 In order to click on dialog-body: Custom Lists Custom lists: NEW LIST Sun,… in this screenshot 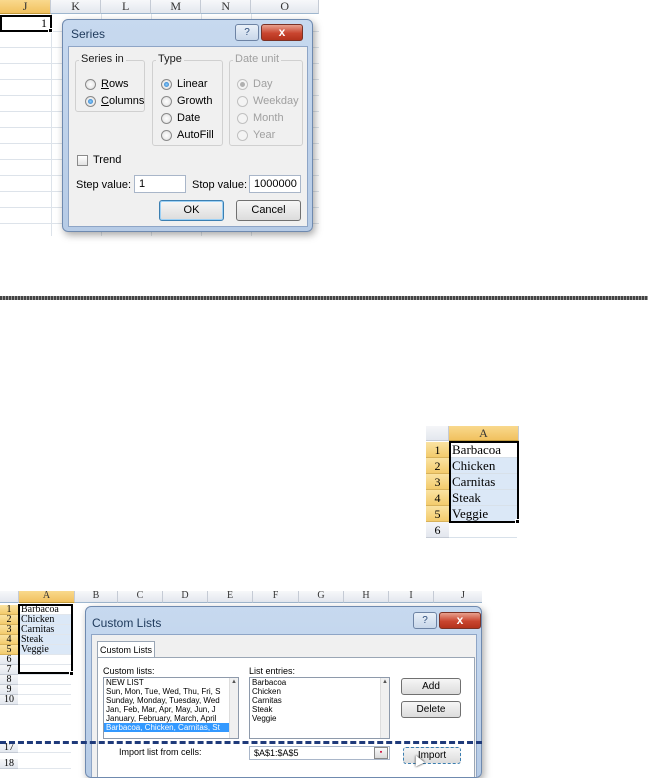, I will do `click(284, 705)`.